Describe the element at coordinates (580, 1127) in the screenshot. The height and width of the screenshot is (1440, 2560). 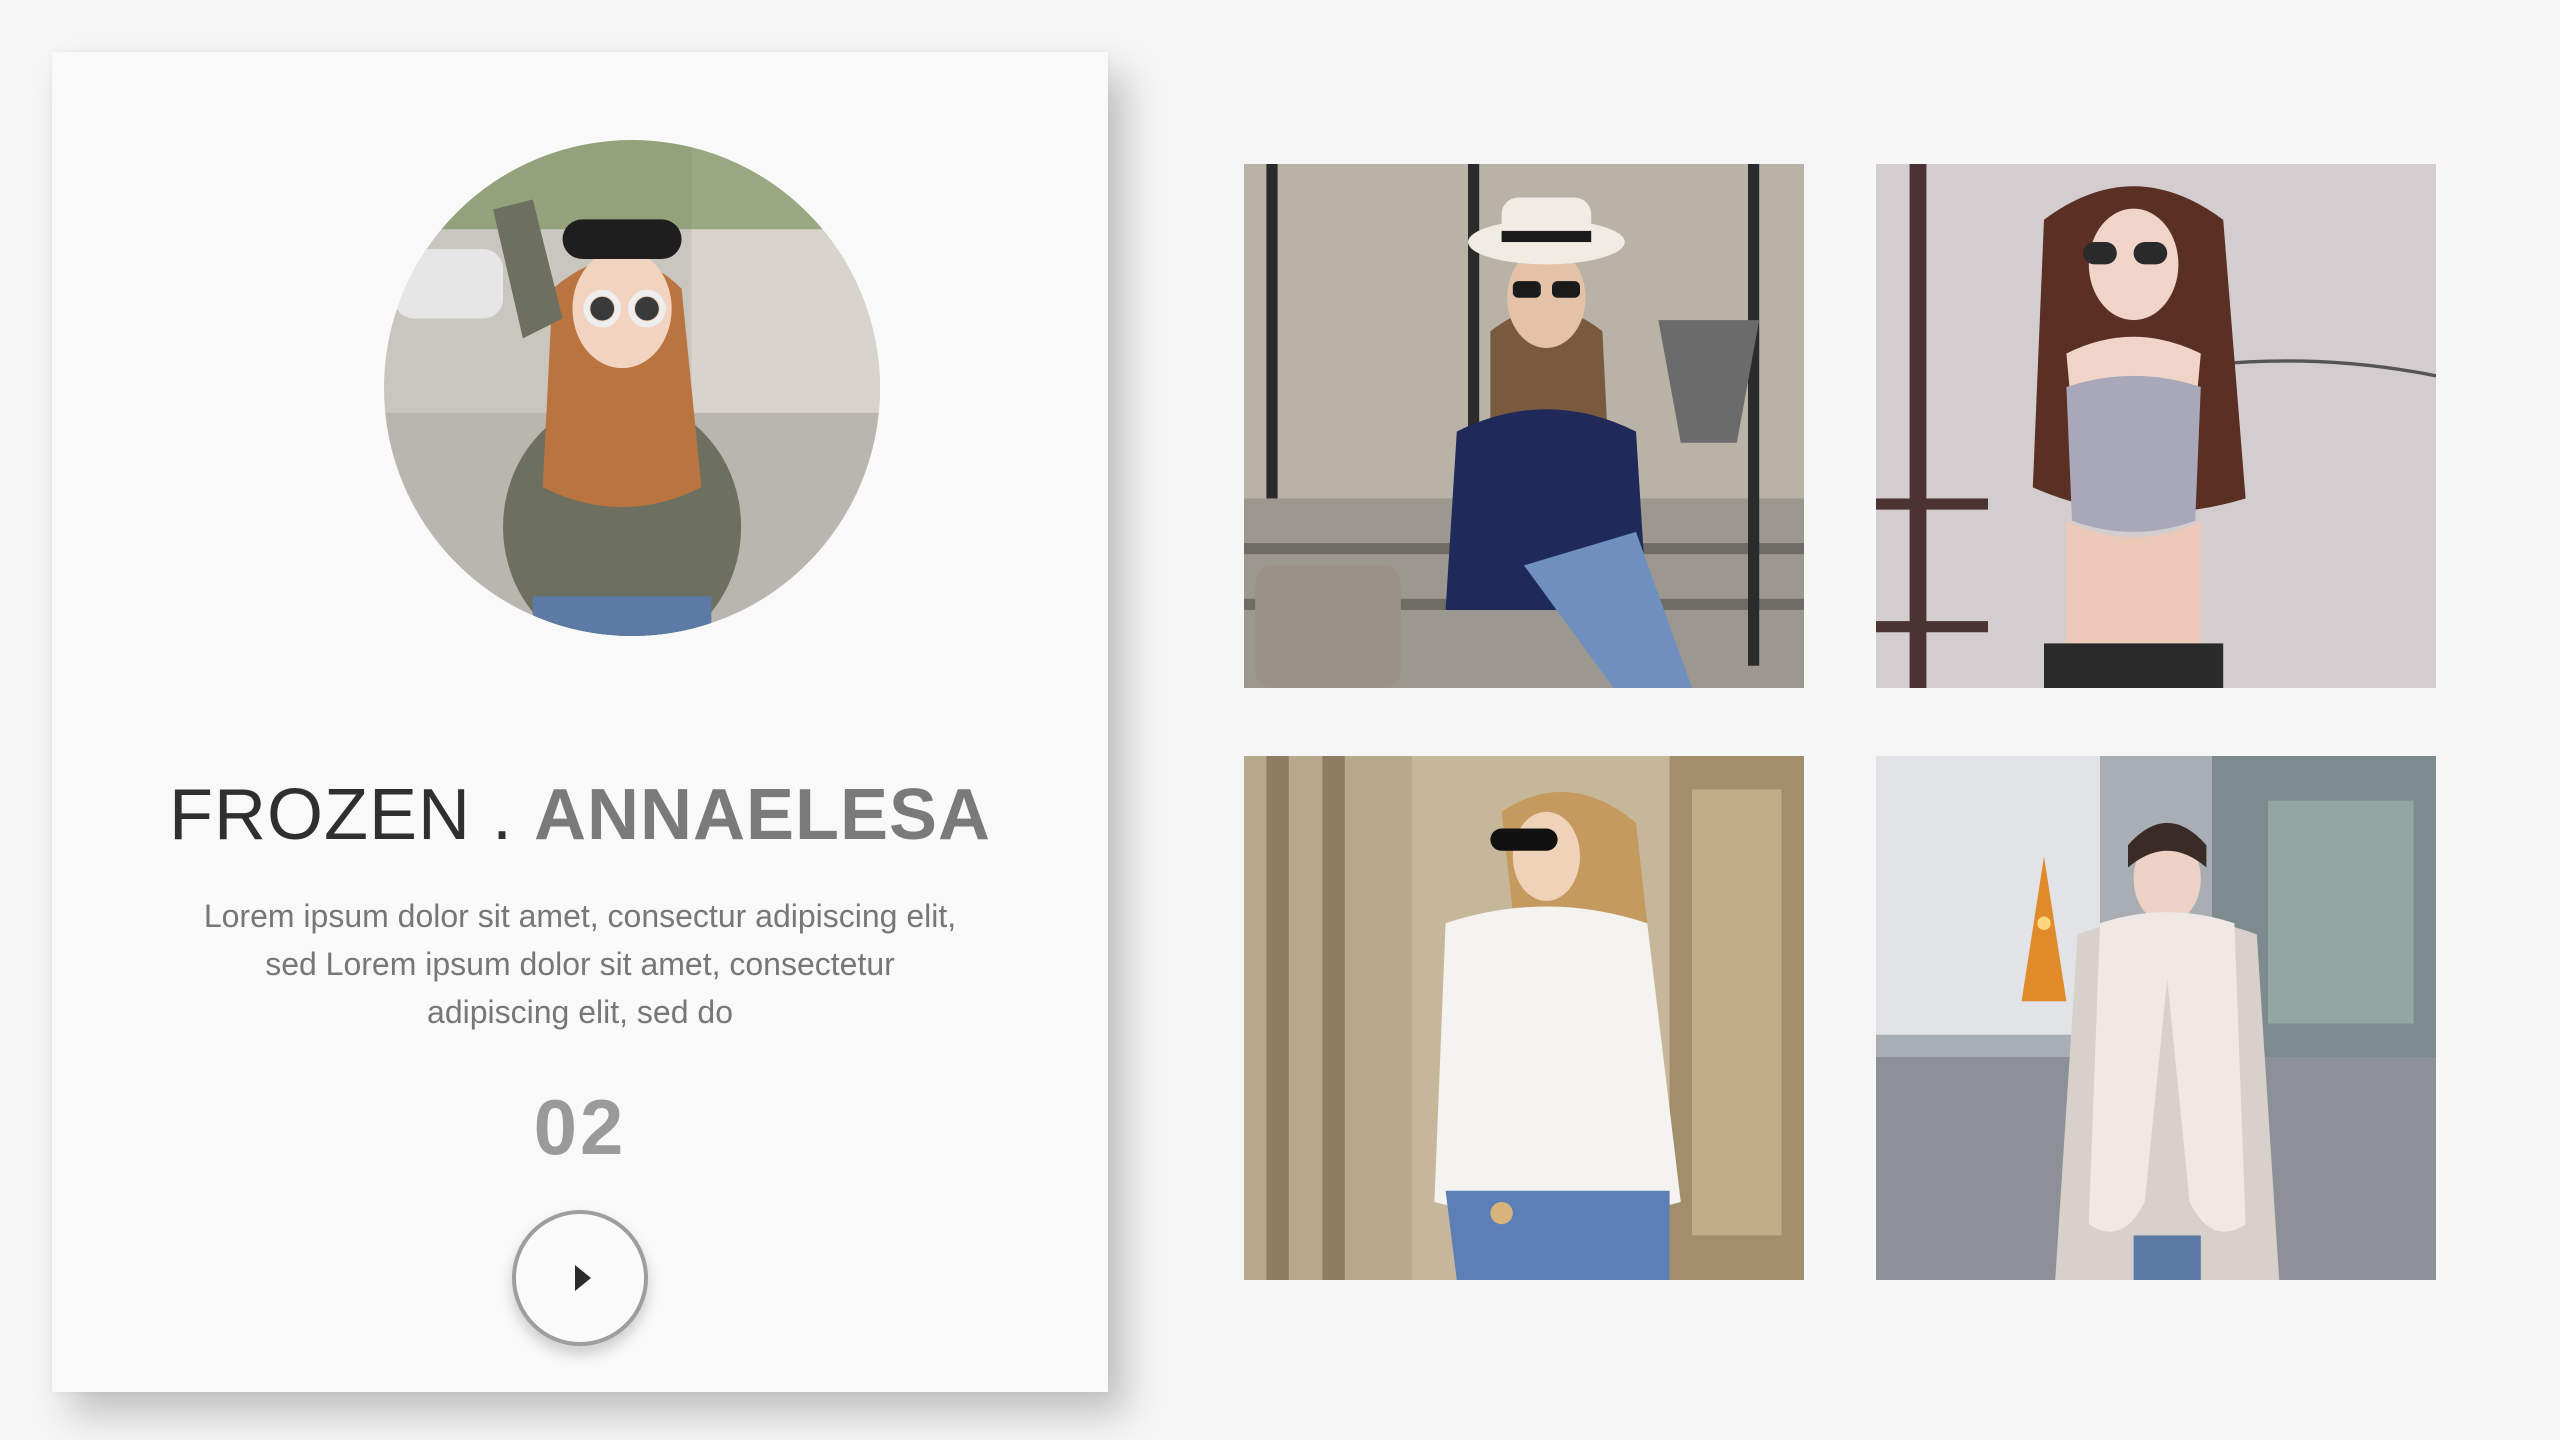
I see `slide-number: 02` at that location.